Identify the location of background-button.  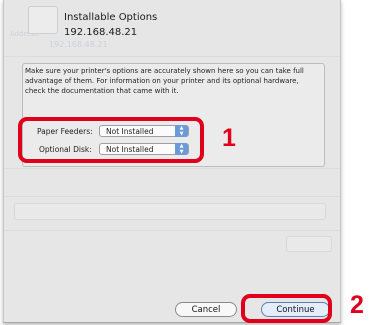
(309, 244).